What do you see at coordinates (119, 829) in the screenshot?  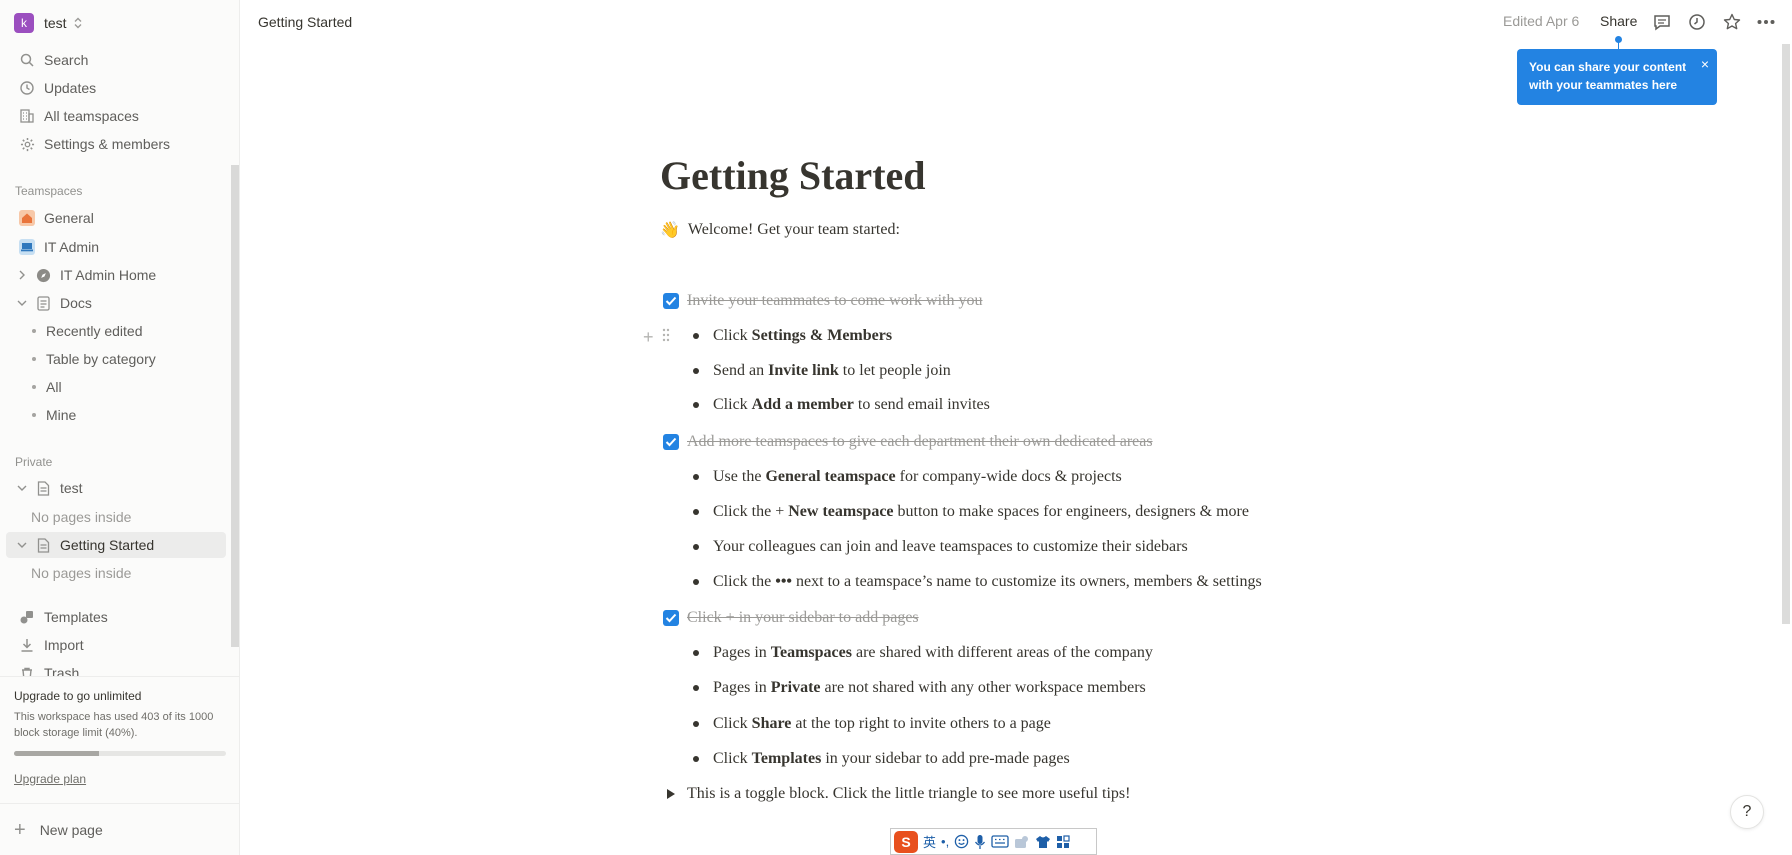 I see `new-page-button: + New page` at bounding box center [119, 829].